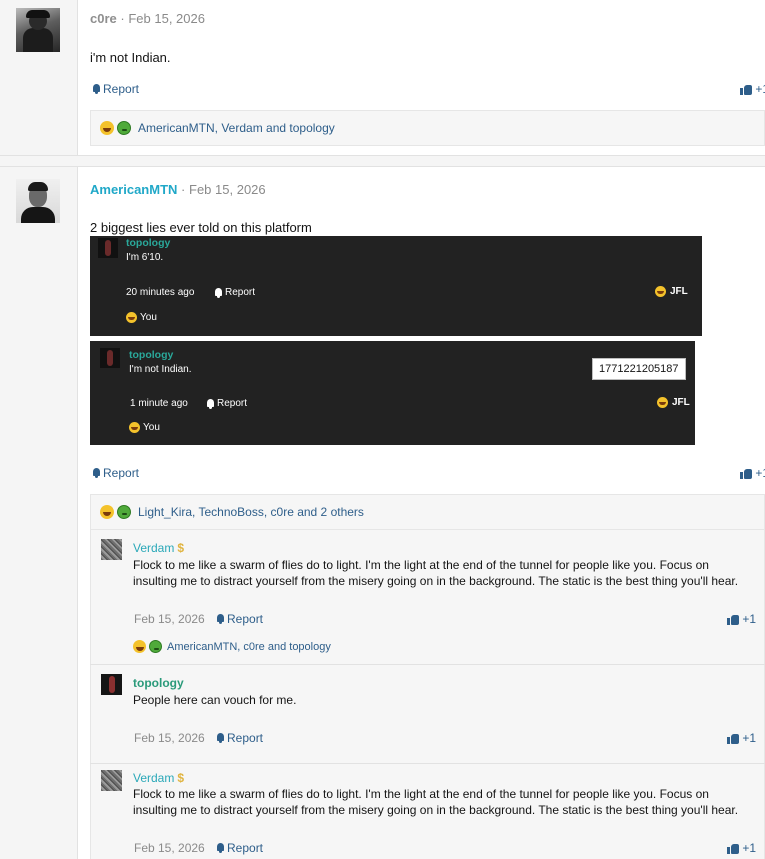  I want to click on post1-meta: c0re · Feb 15, 2026, so click(147, 18).